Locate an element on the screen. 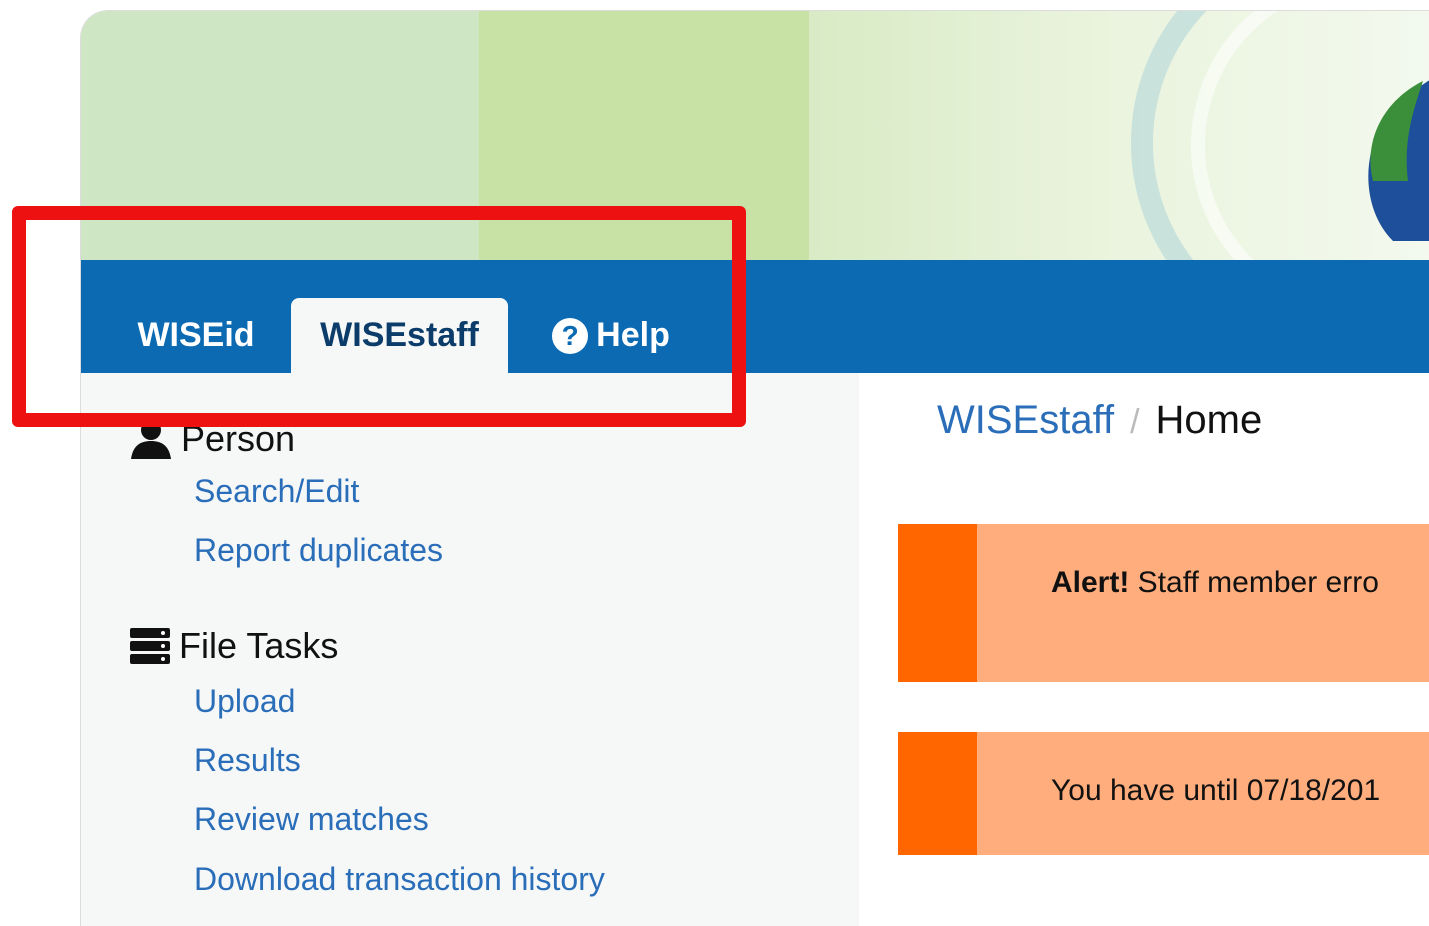 The image size is (1429, 926). tab-wiseid: WISEid is located at coordinates (196, 335).